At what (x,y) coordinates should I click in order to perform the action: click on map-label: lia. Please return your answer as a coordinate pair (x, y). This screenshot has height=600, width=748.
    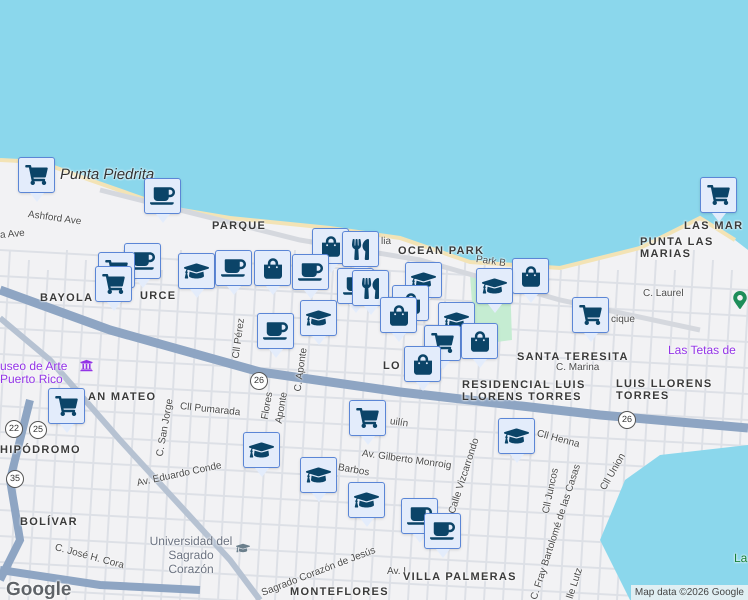
    Looking at the image, I should click on (386, 242).